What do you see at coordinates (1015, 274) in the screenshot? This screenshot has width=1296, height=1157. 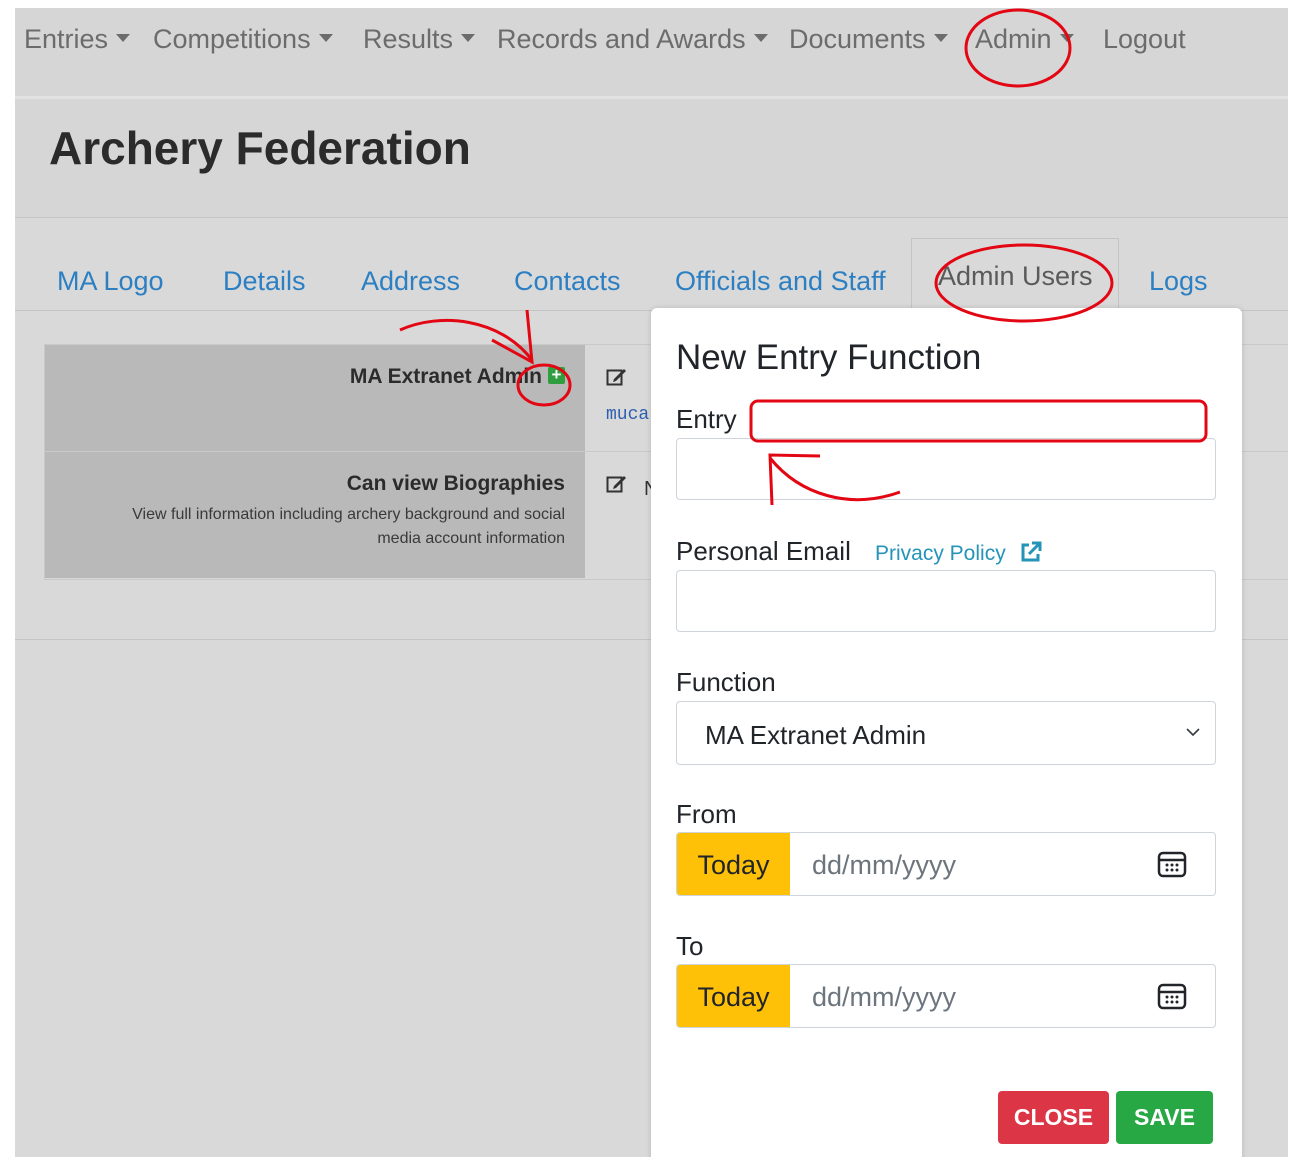 I see `tab-admin-users: Admin Users` at bounding box center [1015, 274].